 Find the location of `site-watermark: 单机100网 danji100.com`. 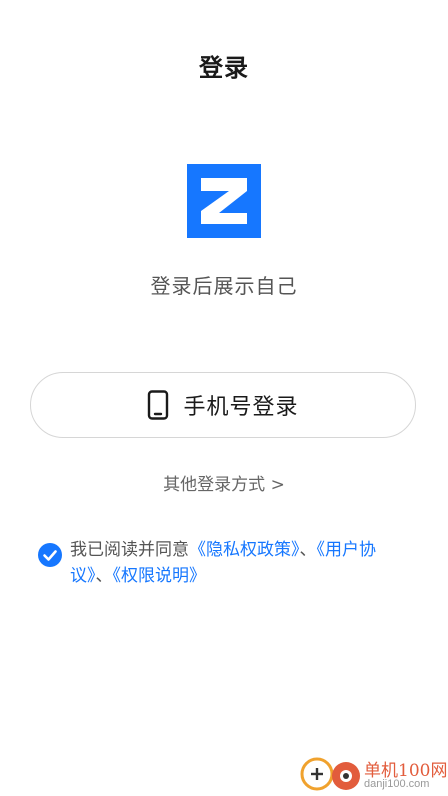

site-watermark: 单机100网 danji100.com is located at coordinates (374, 774).